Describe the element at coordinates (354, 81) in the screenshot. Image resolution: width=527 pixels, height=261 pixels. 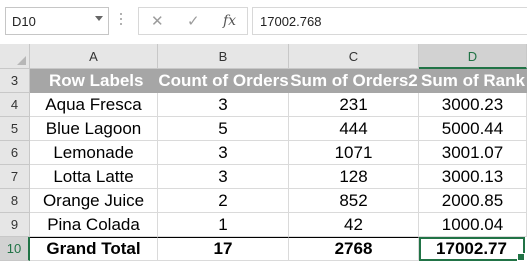
I see `pivot-header-sum-of-orders2: Sum of Orders2` at that location.